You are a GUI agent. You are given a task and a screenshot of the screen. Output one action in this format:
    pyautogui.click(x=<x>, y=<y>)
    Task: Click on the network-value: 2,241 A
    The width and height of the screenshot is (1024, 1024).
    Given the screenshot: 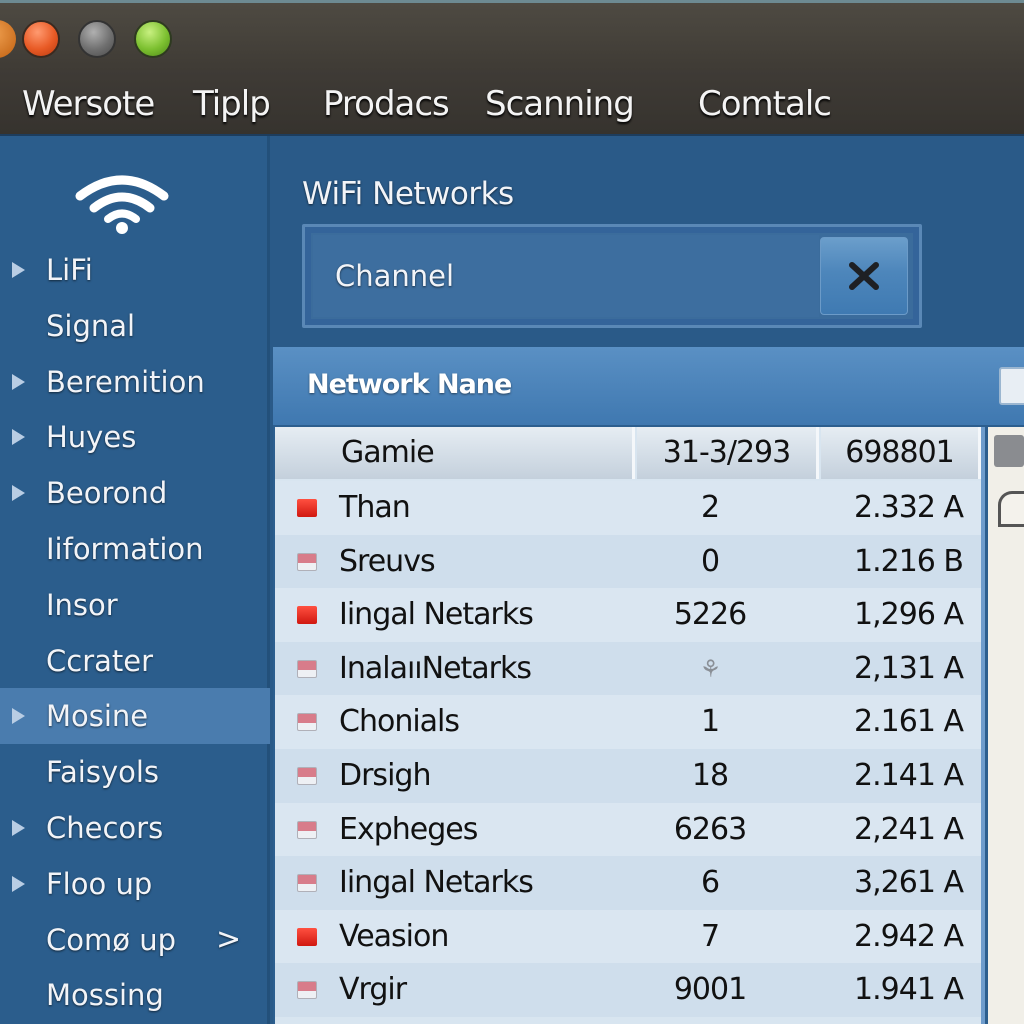 What is the action you would take?
    pyautogui.click(x=909, y=829)
    